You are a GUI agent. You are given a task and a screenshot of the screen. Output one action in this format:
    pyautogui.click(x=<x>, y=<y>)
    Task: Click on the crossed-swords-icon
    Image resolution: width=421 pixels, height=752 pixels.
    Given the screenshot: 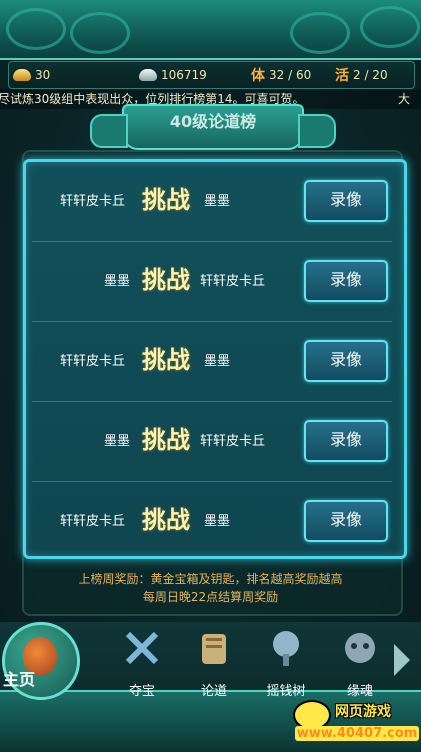 What is the action you would take?
    pyautogui.click(x=142, y=648)
    